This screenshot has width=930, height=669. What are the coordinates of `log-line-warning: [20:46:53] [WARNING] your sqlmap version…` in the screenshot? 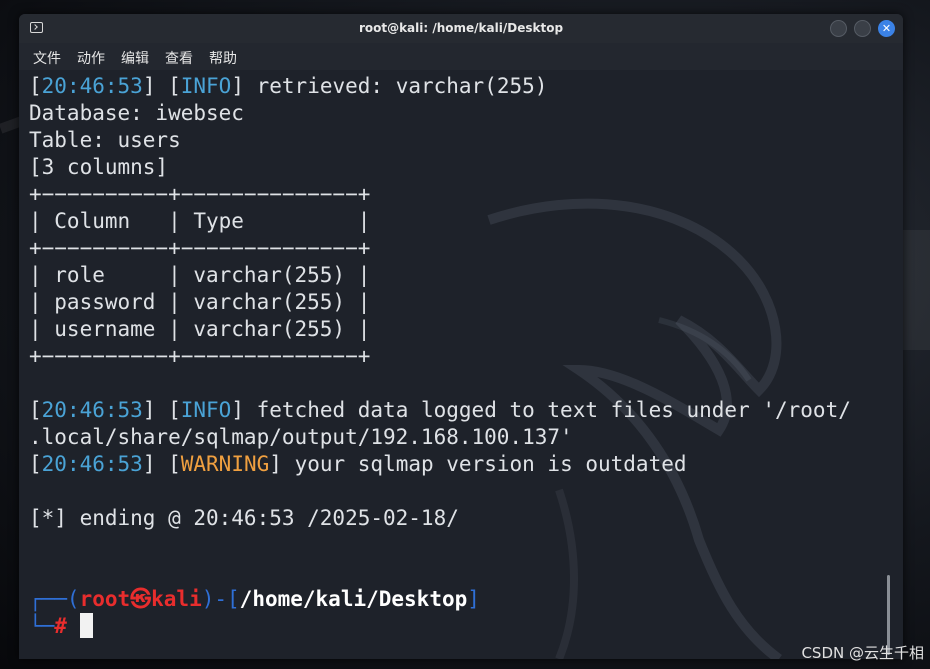 It's located at (358, 464).